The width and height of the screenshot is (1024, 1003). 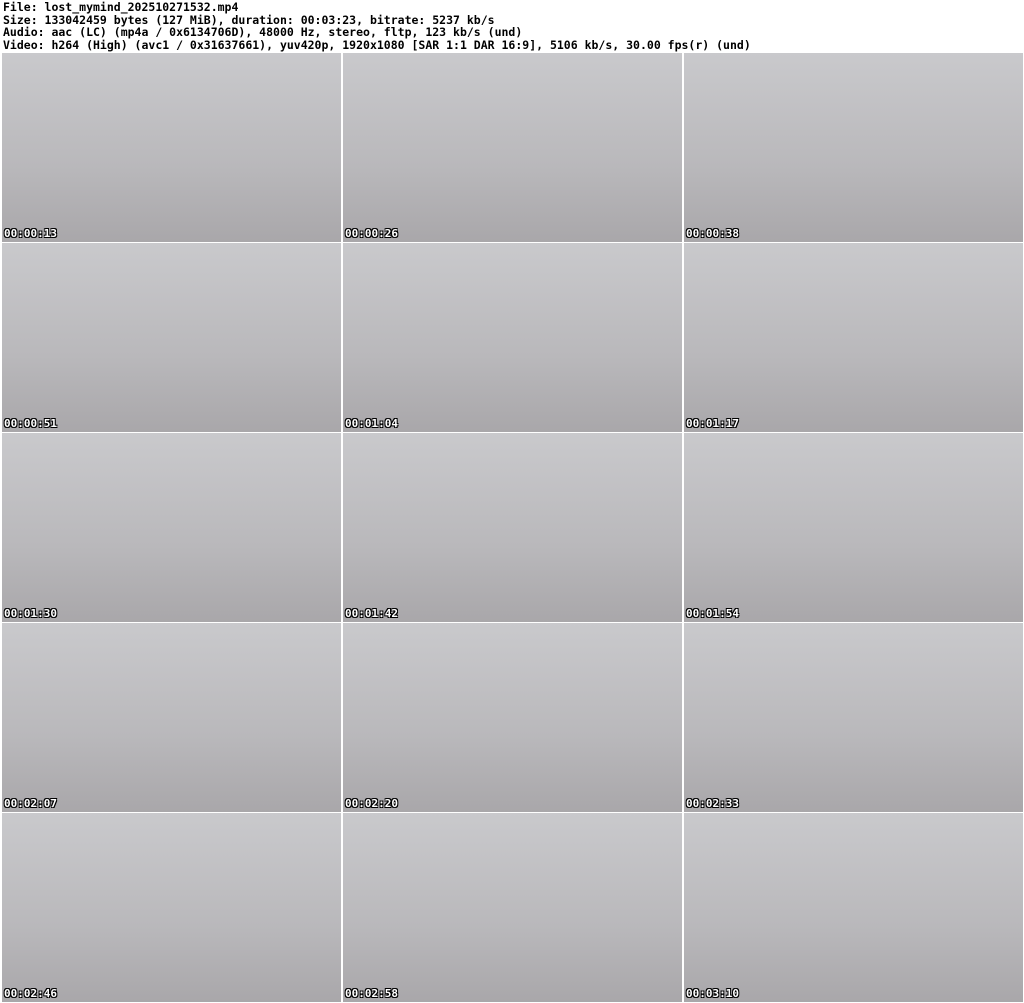 What do you see at coordinates (30, 993) in the screenshot?
I see `frame-timestamp: 00:02:46` at bounding box center [30, 993].